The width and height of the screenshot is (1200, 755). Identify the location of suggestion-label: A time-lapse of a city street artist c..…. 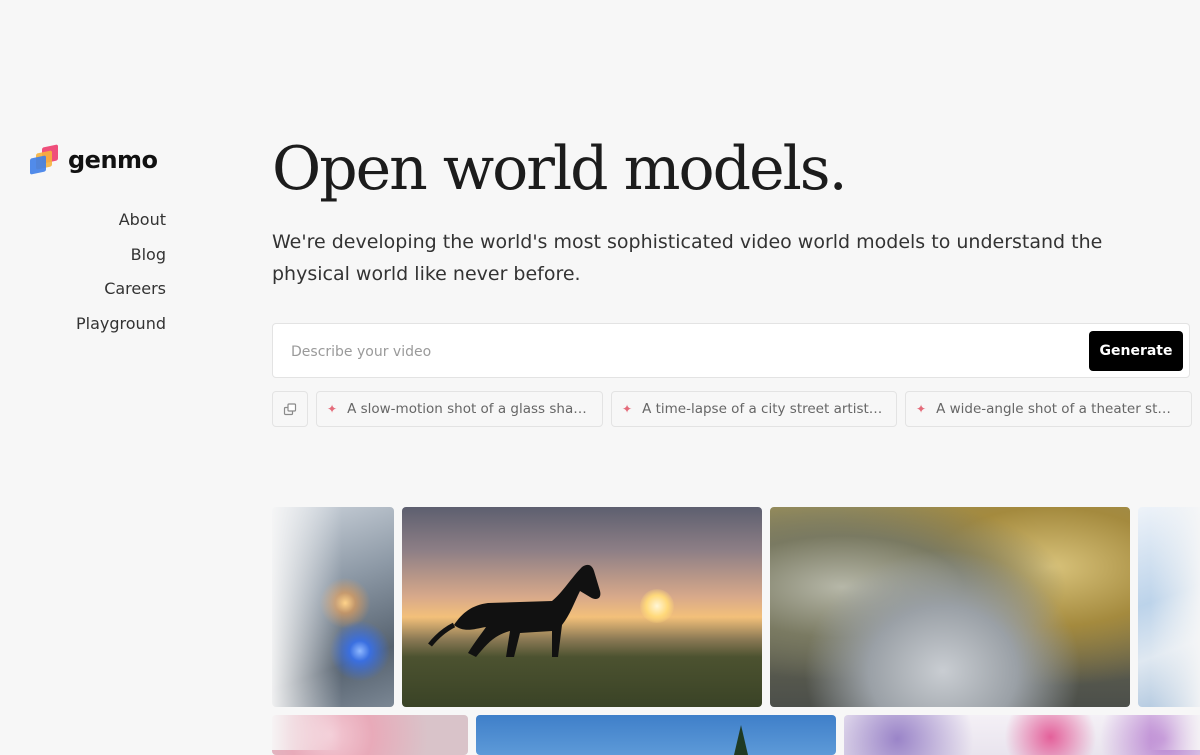
(768, 409).